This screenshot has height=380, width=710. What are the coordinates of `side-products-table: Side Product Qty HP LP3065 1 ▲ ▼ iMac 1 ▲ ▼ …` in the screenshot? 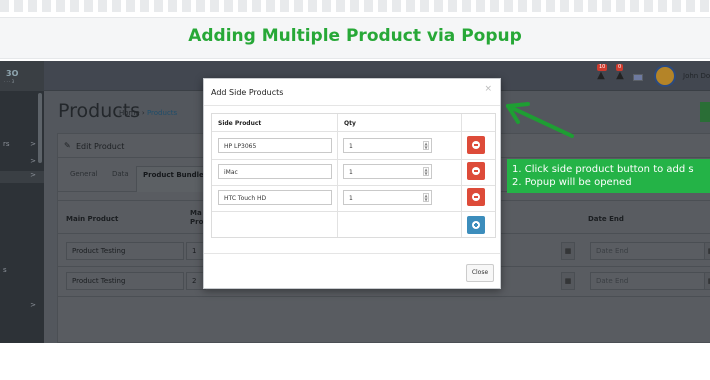 It's located at (353, 175).